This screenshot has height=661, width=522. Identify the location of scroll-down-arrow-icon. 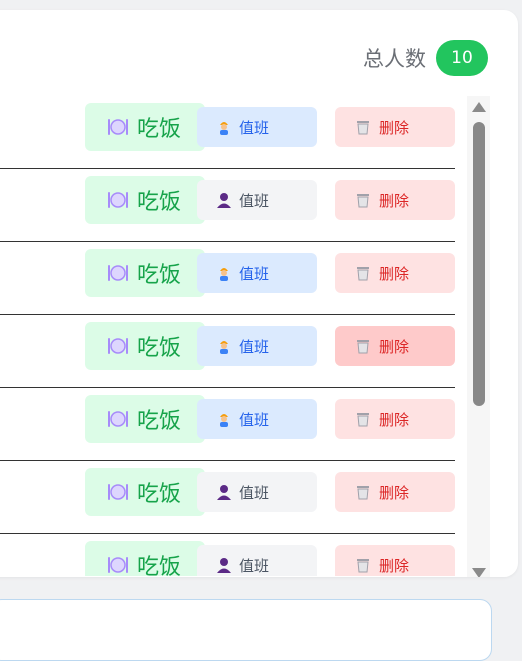
(479, 572).